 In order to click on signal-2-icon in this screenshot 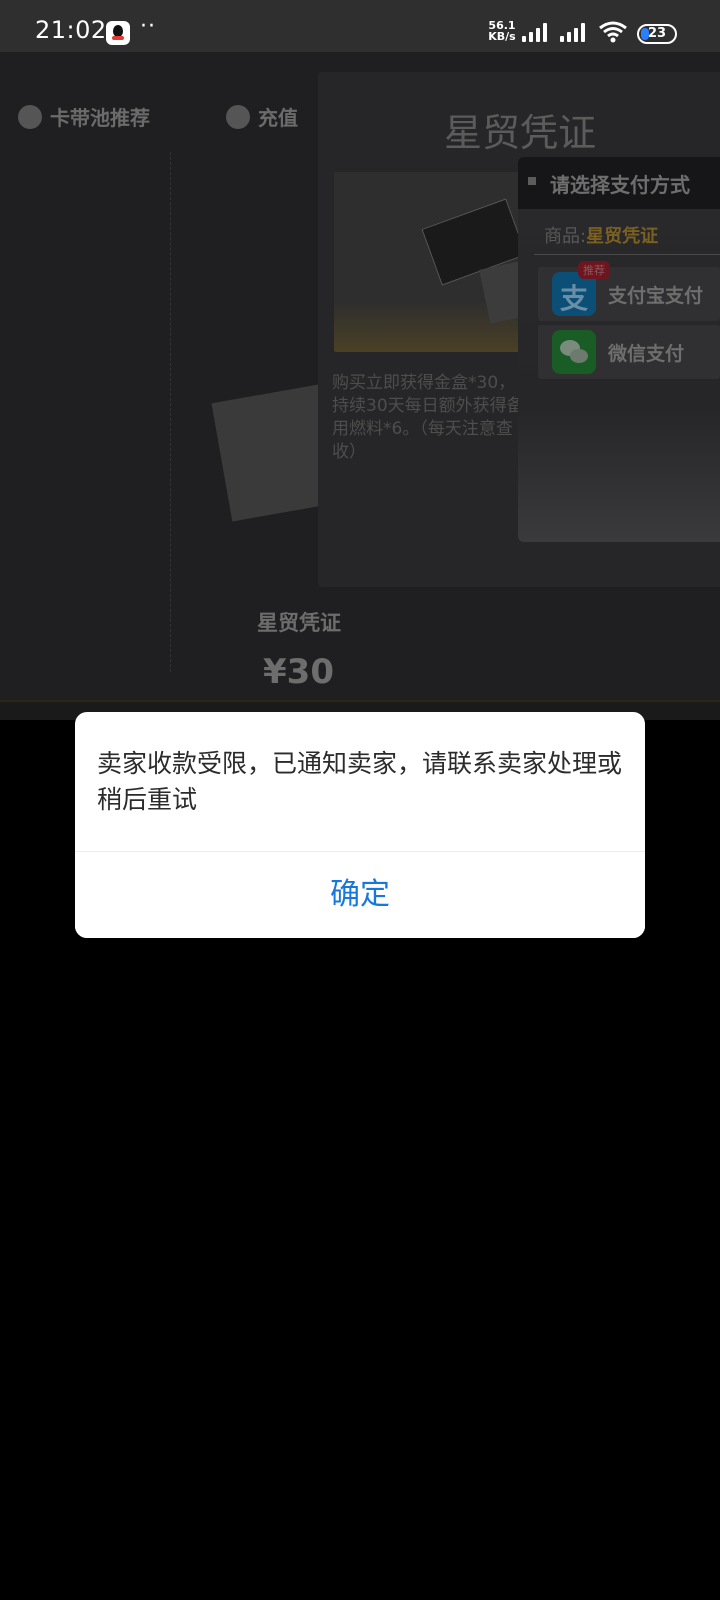, I will do `click(575, 32)`.